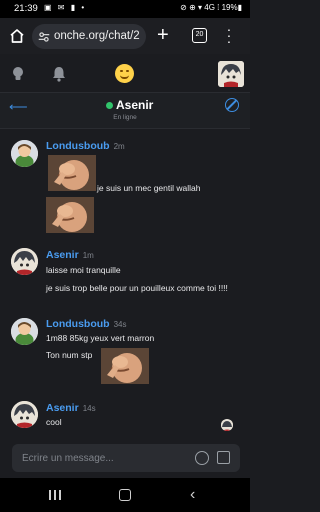 This screenshot has height=512, width=320. I want to click on sticker-icon, so click(223, 457).